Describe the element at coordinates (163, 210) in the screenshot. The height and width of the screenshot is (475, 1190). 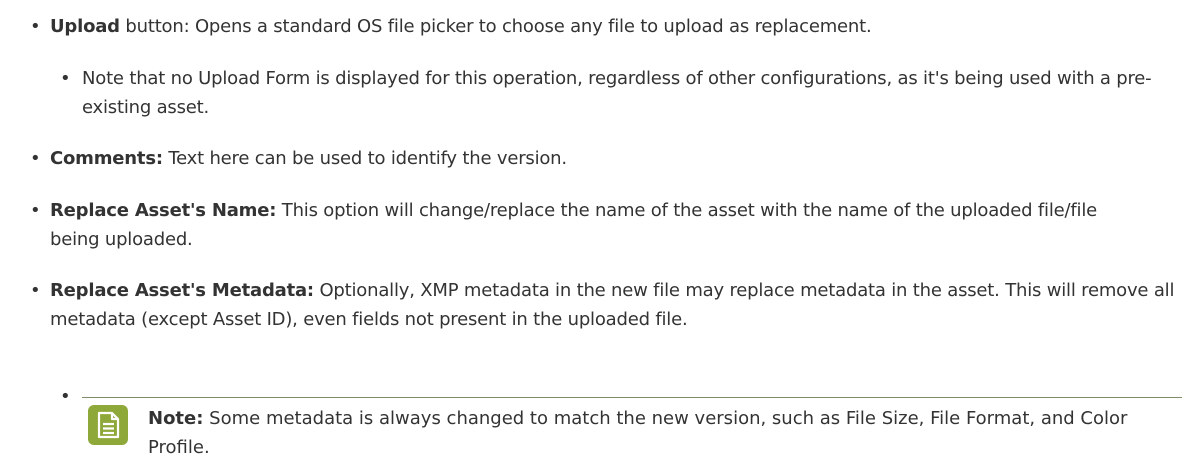
I see `item-label: Replace Asset's Name:` at that location.